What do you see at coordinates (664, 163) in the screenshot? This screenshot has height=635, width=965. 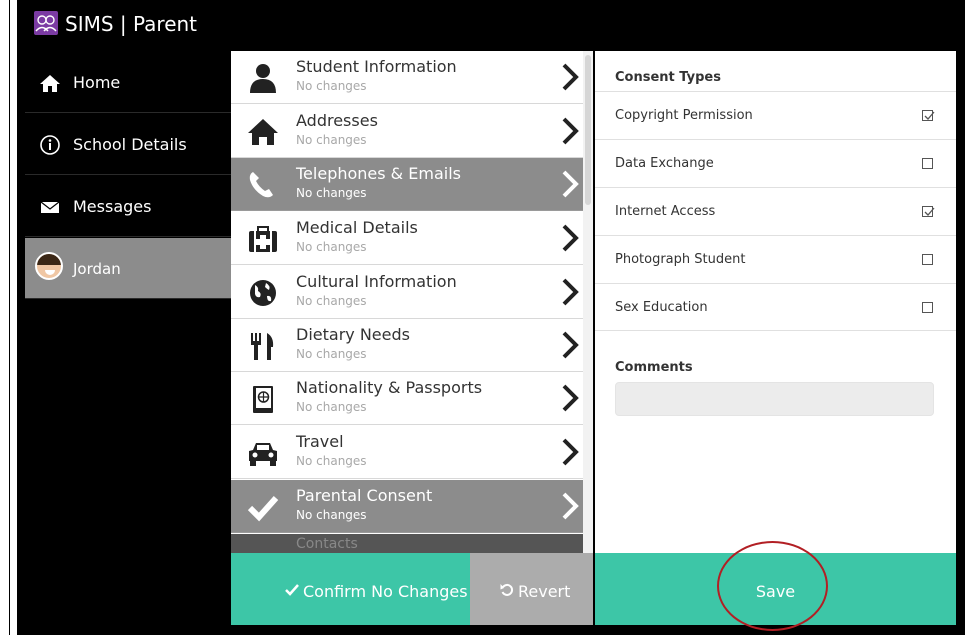 I see `consent-label: Data Exchange` at bounding box center [664, 163].